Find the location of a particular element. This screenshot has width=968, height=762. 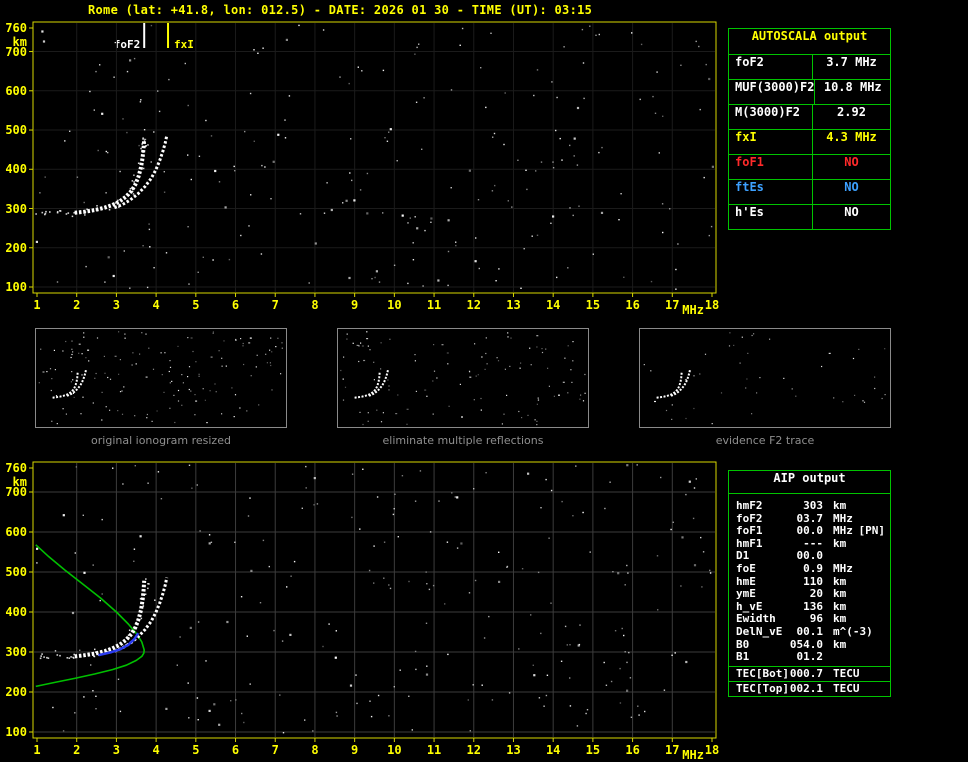

x-axis-tick-label: 1 is located at coordinates (37, 305).